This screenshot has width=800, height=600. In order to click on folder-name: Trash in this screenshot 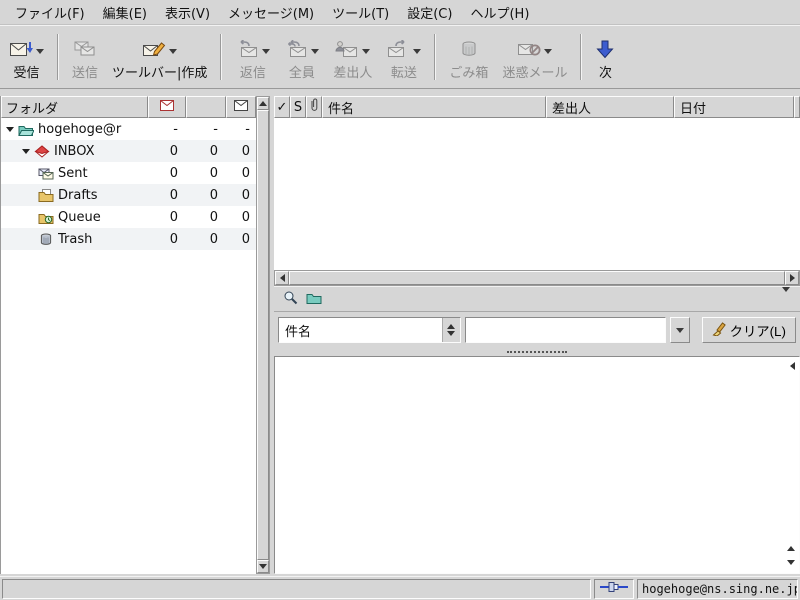, I will do `click(75, 239)`.